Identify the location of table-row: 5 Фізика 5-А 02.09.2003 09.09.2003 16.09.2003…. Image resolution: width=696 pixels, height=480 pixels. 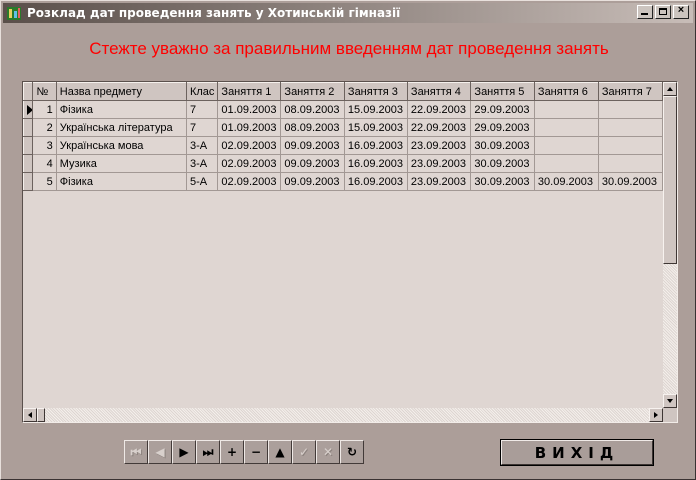
(343, 181).